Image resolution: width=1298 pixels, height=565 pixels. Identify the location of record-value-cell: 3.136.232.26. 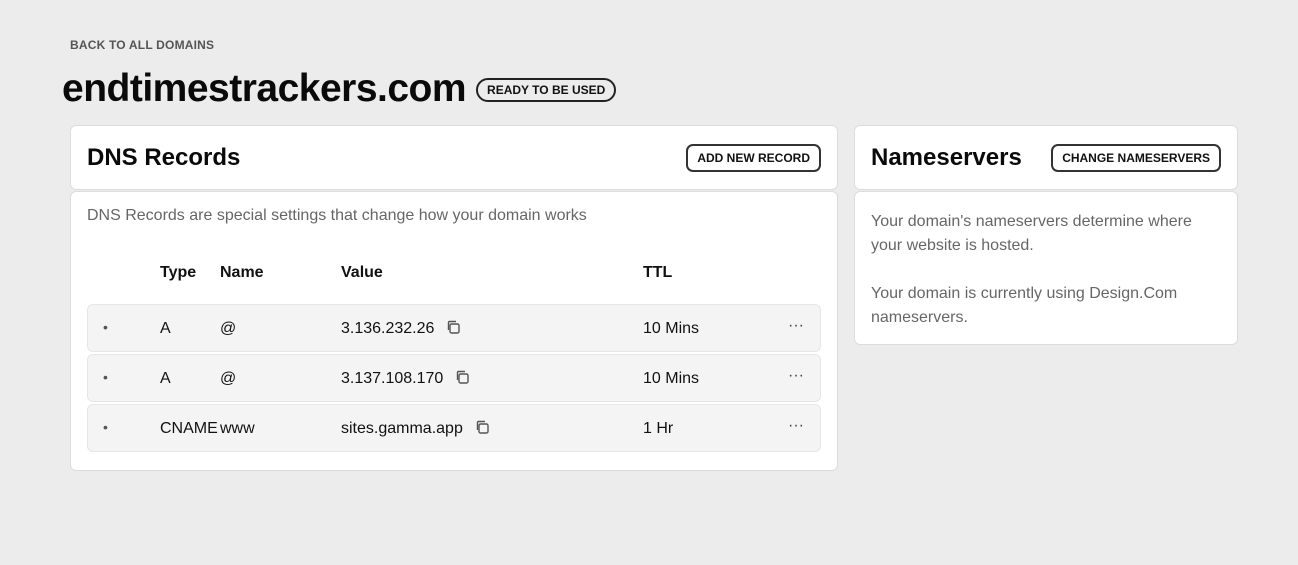
(401, 329).